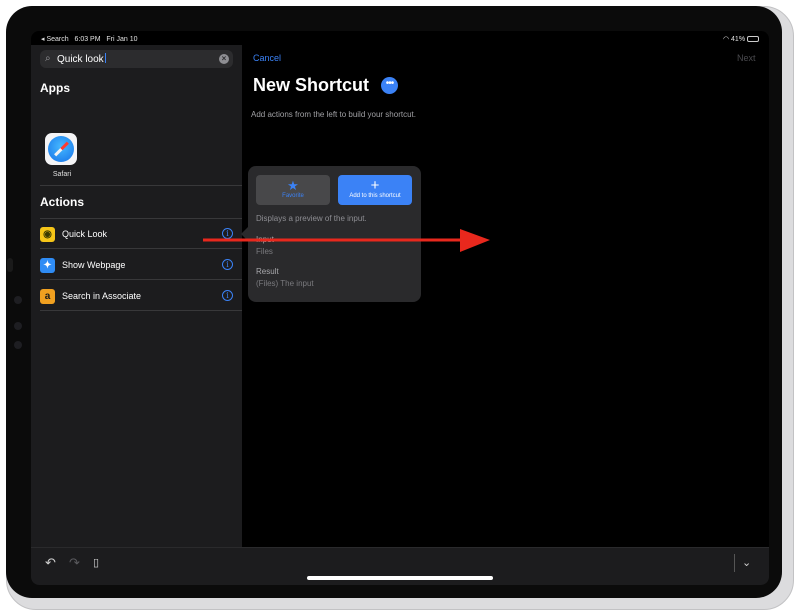 This screenshot has width=800, height=616. Describe the element at coordinates (475, 240) in the screenshot. I see `annotation-arrow-head` at that location.